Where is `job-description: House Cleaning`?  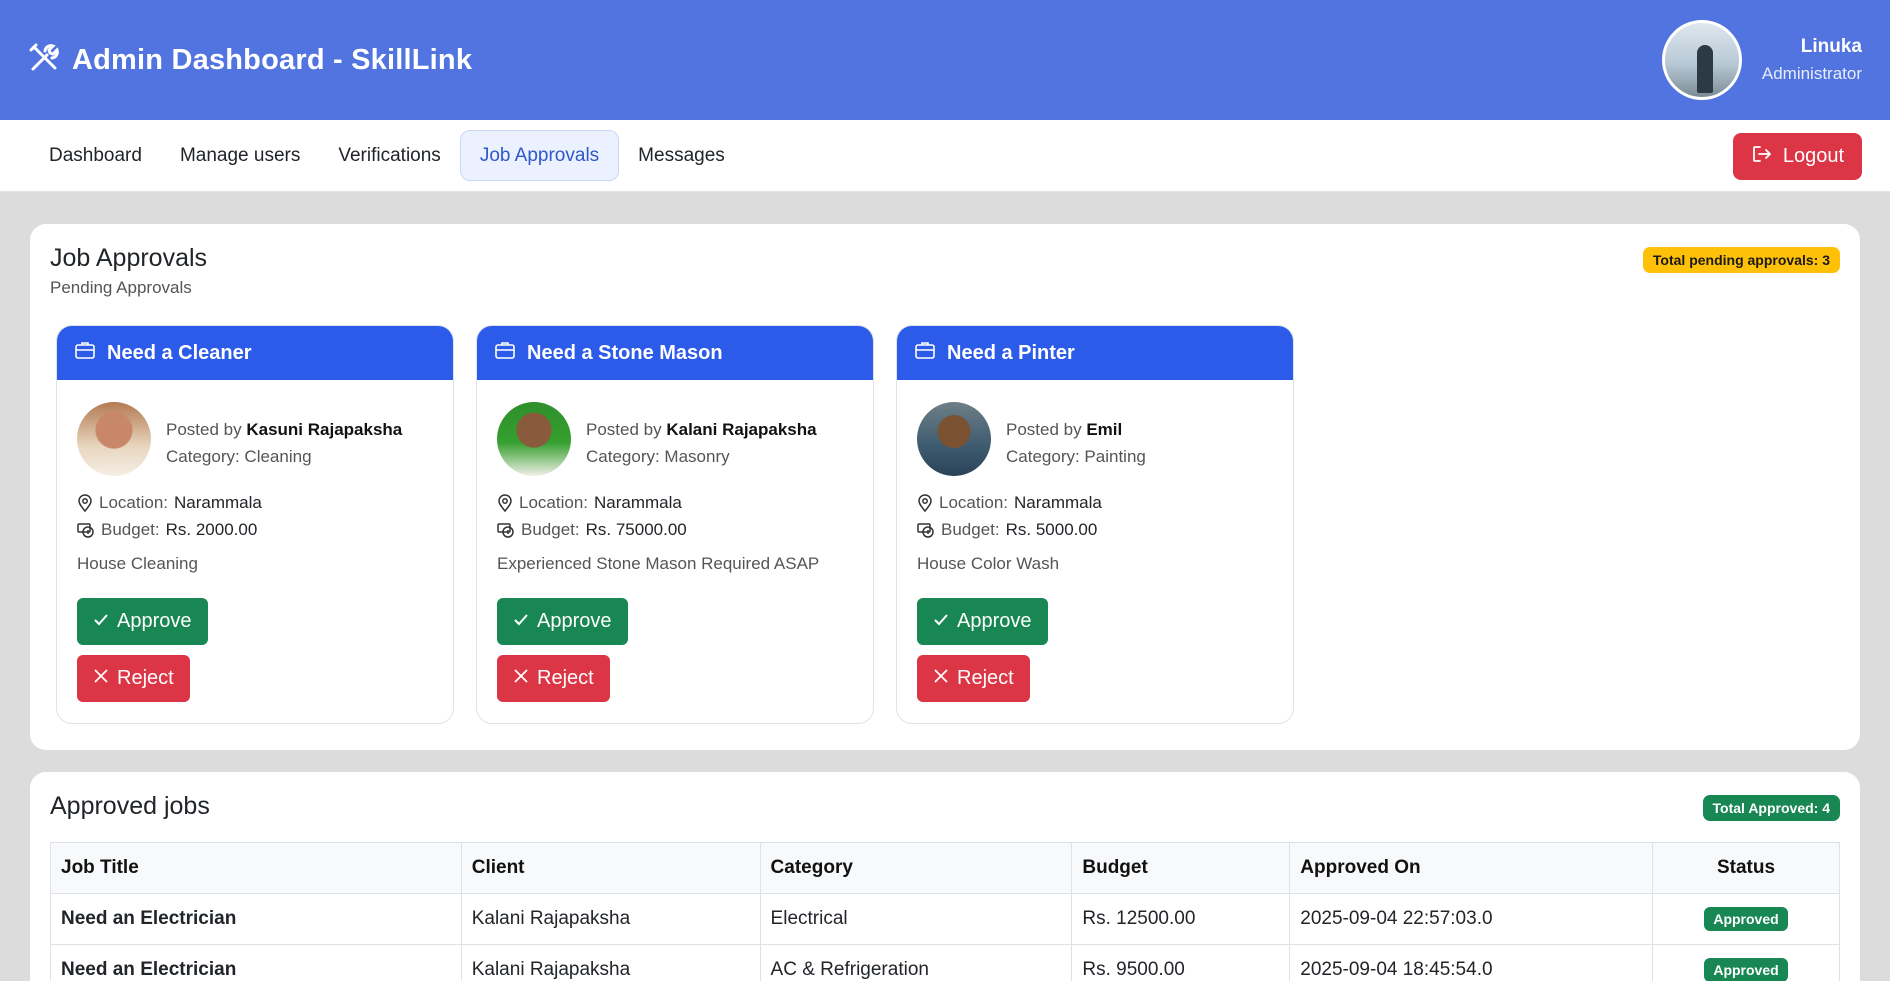 job-description: House Cleaning is located at coordinates (137, 563).